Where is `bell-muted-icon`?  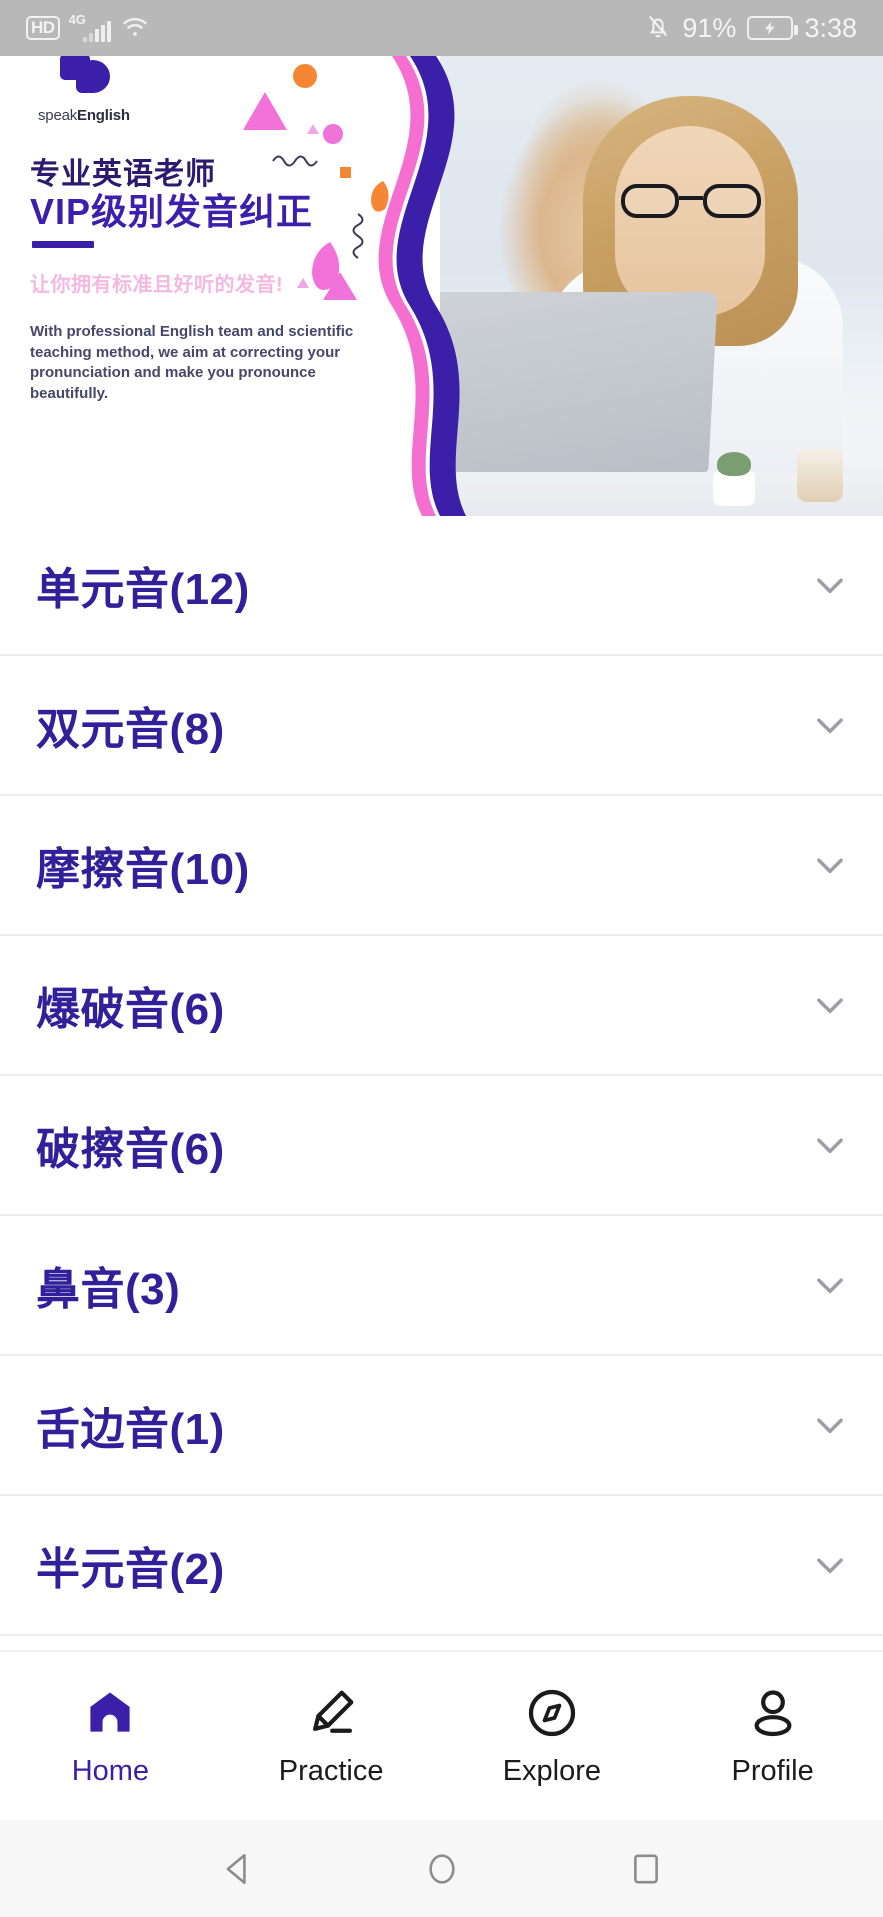 bell-muted-icon is located at coordinates (658, 28).